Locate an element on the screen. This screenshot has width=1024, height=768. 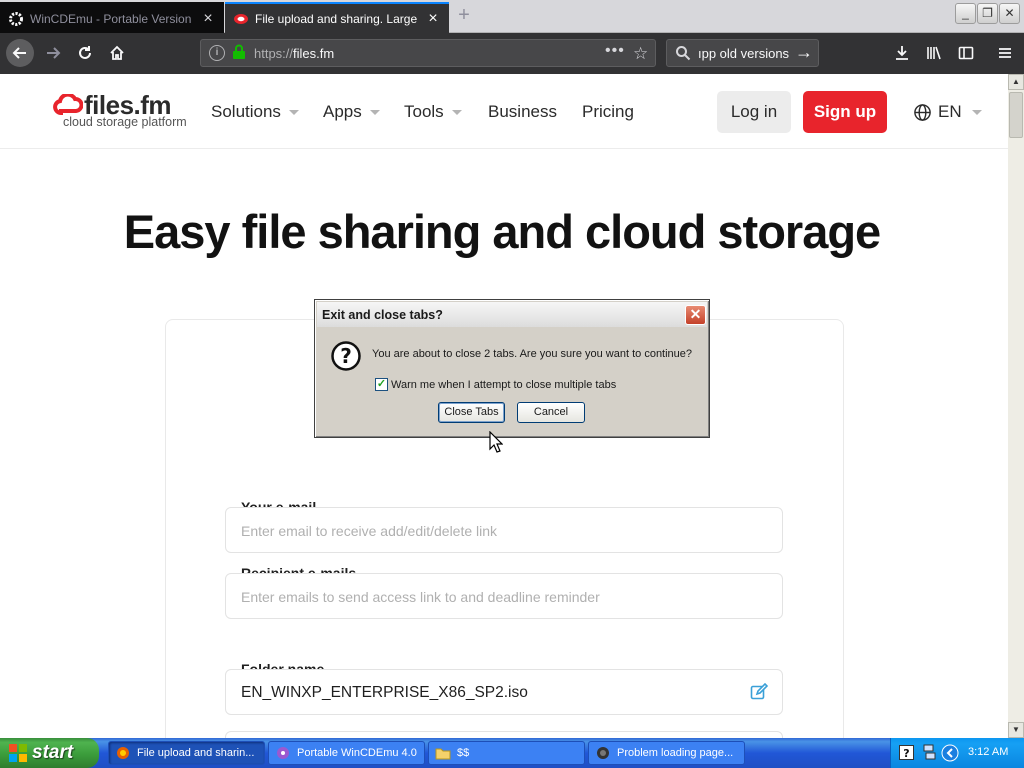
reload-button is located at coordinates (85, 53).